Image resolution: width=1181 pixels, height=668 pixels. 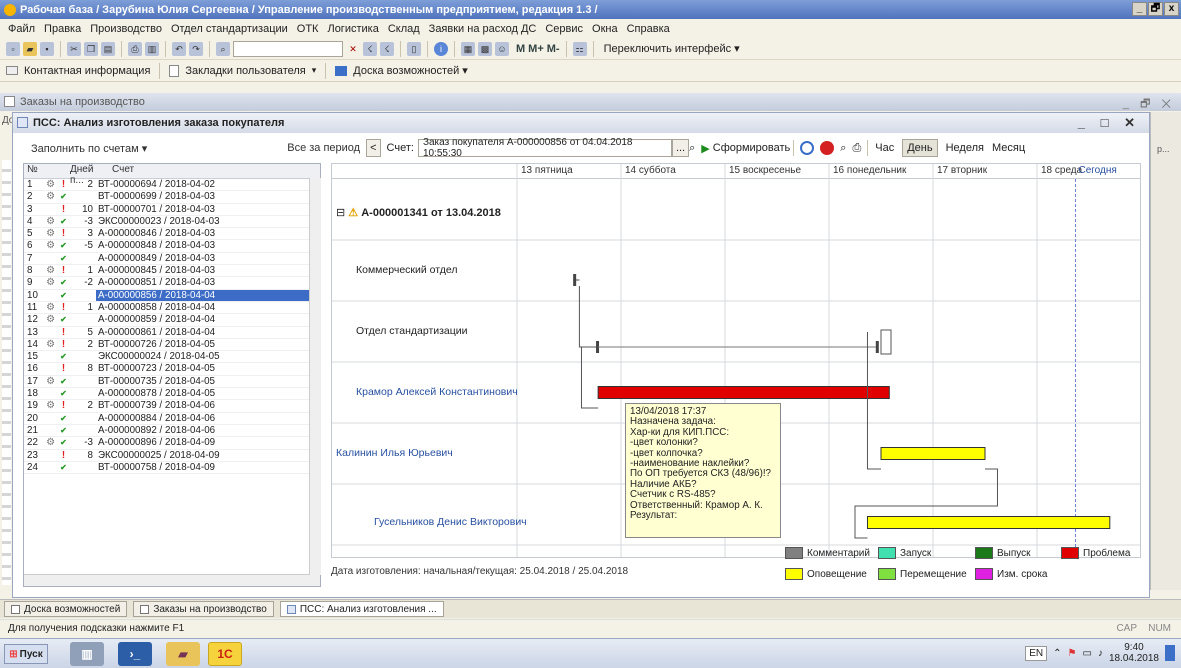 I want to click on table-row: 5 ⚙! 3 А-000000846 / 2018-04-03, so click(x=172, y=234).